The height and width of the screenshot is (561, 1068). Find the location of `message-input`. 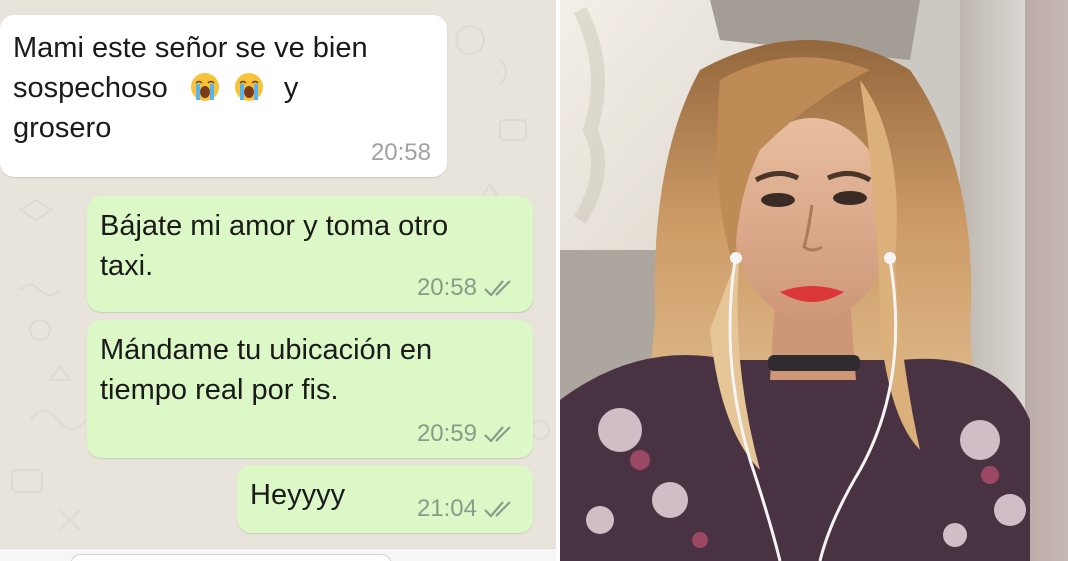

message-input is located at coordinates (231, 557).